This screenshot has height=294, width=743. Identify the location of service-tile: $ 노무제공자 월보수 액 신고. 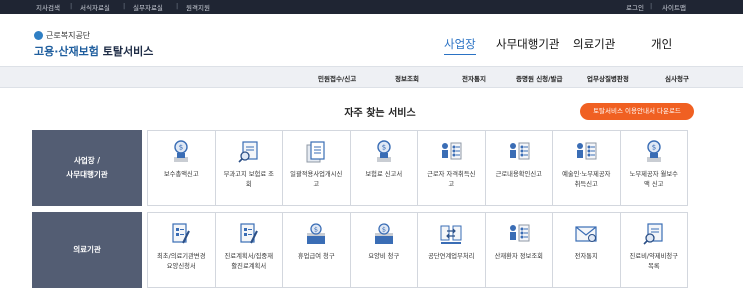
(653, 168).